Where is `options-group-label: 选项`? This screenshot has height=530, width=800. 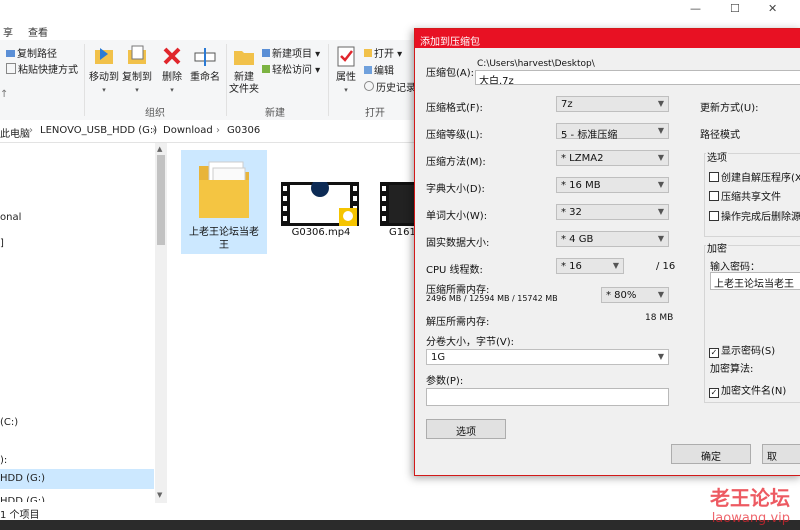 options-group-label: 选项 is located at coordinates (717, 156).